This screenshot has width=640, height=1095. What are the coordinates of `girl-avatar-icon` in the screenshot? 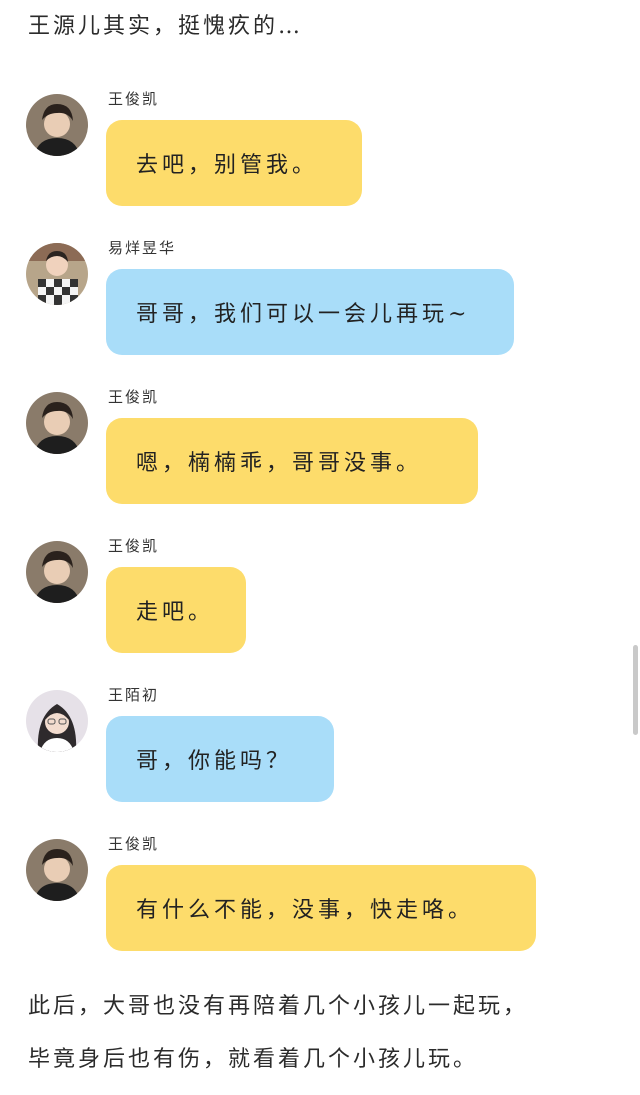 It's located at (57, 721).